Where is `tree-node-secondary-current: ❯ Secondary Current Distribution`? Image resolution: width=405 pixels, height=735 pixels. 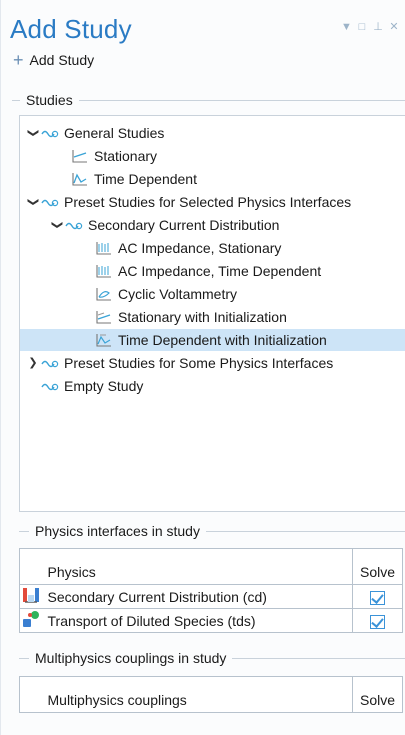 tree-node-secondary-current: ❯ Secondary Current Distribution is located at coordinates (164, 225).